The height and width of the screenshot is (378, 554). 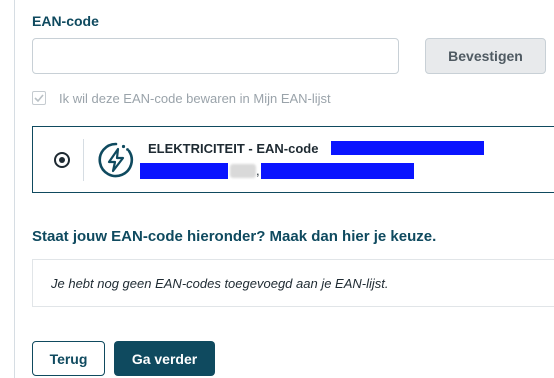 I want to click on ean-code-input, so click(x=215, y=56).